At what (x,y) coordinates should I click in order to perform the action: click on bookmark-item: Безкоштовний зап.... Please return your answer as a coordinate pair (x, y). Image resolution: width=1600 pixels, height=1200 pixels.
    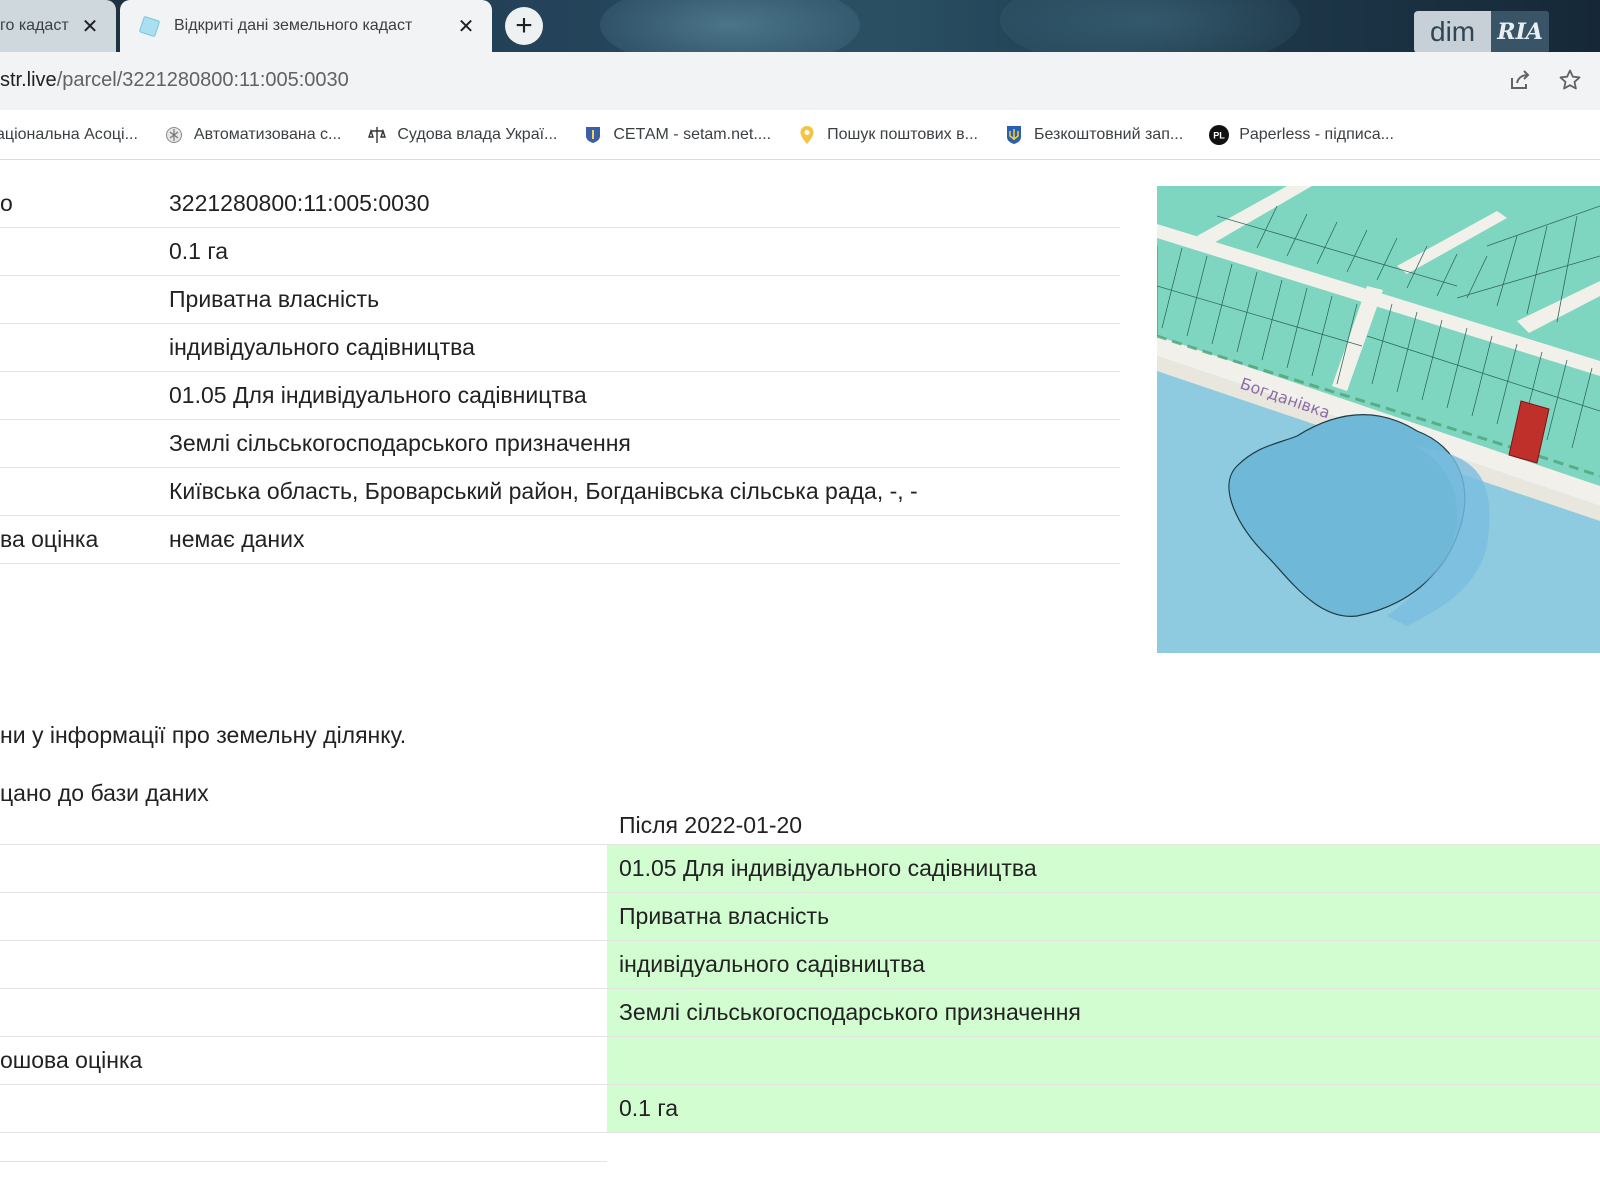
    Looking at the image, I should click on (1093, 135).